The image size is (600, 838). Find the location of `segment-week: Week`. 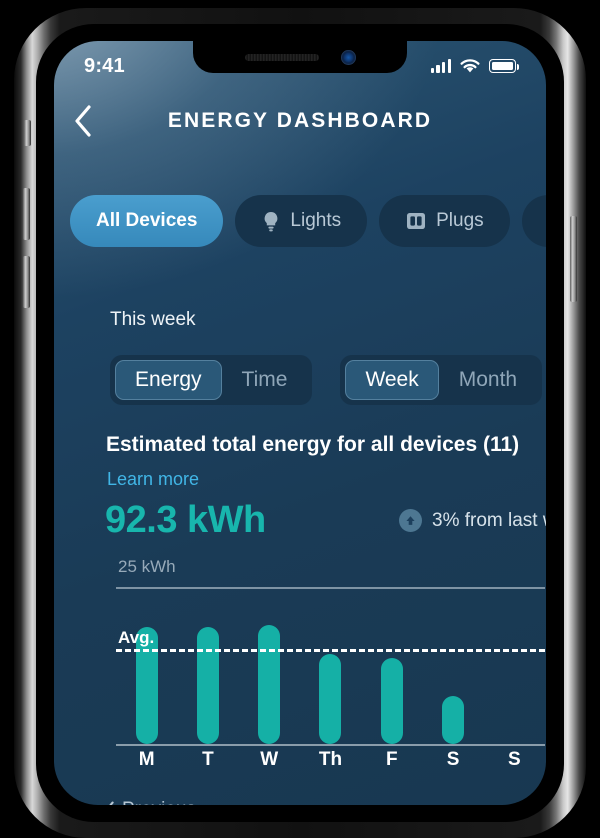

segment-week: Week is located at coordinates (392, 380).